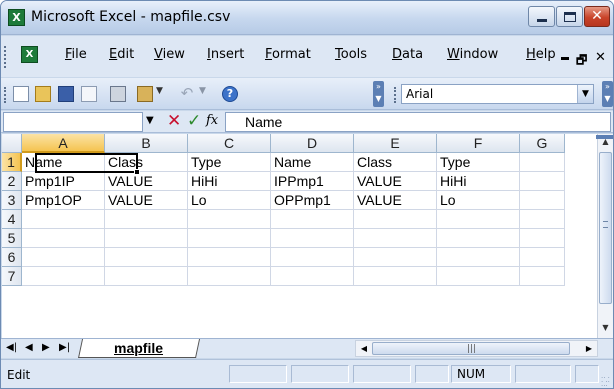 The image size is (614, 389). Describe the element at coordinates (202, 91) in the screenshot. I see `undo-dropdown-icon: ▼` at that location.